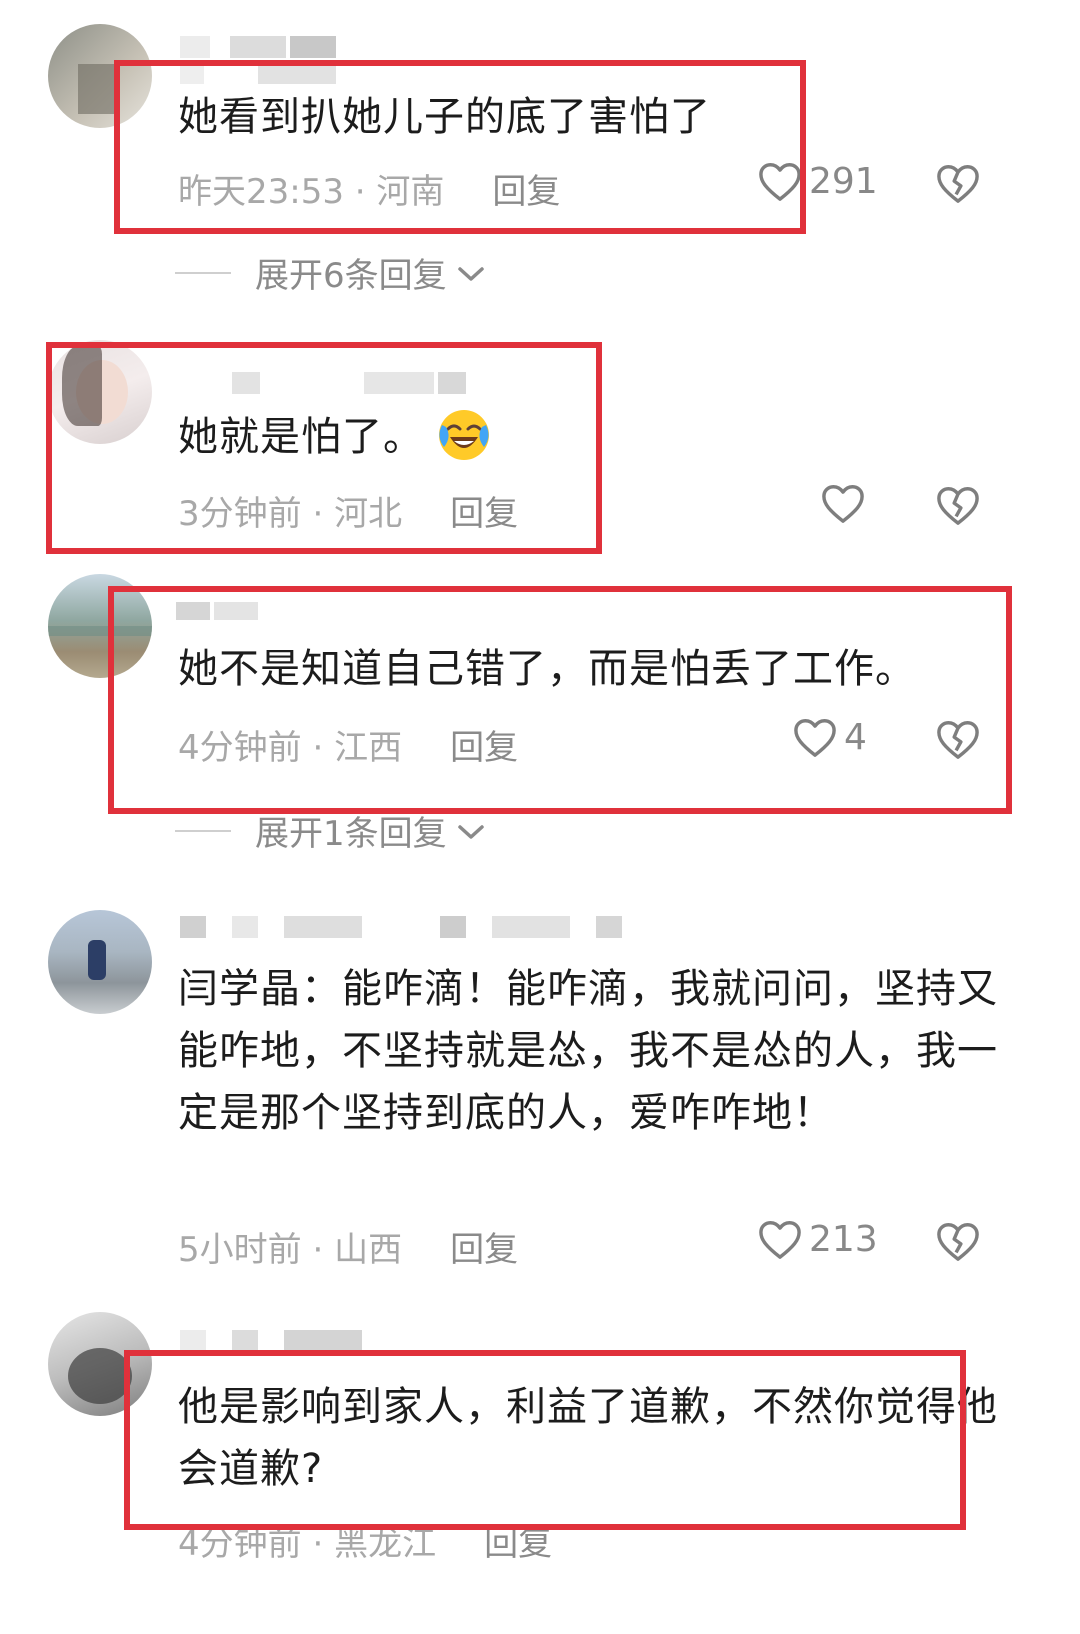 The width and height of the screenshot is (1080, 1634). Describe the element at coordinates (843, 181) in the screenshot. I see `like-count: 291` at that location.